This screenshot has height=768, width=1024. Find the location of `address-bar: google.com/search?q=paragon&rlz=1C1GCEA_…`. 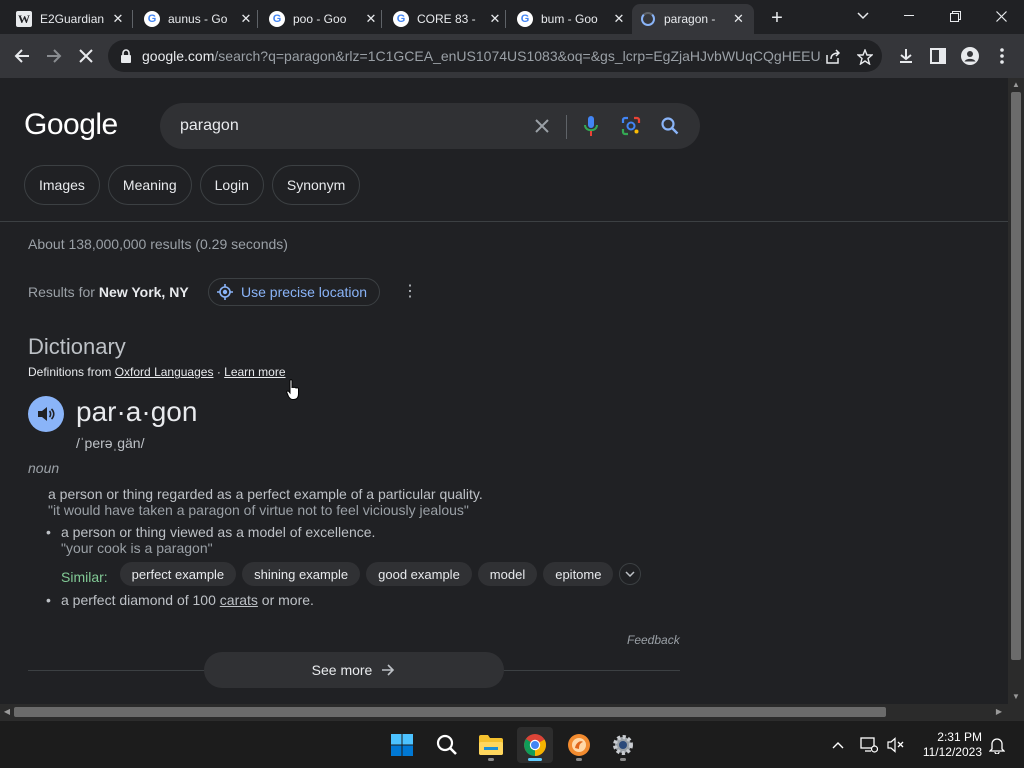

address-bar: google.com/search?q=paragon&rlz=1C1GCEA_… is located at coordinates (495, 56).